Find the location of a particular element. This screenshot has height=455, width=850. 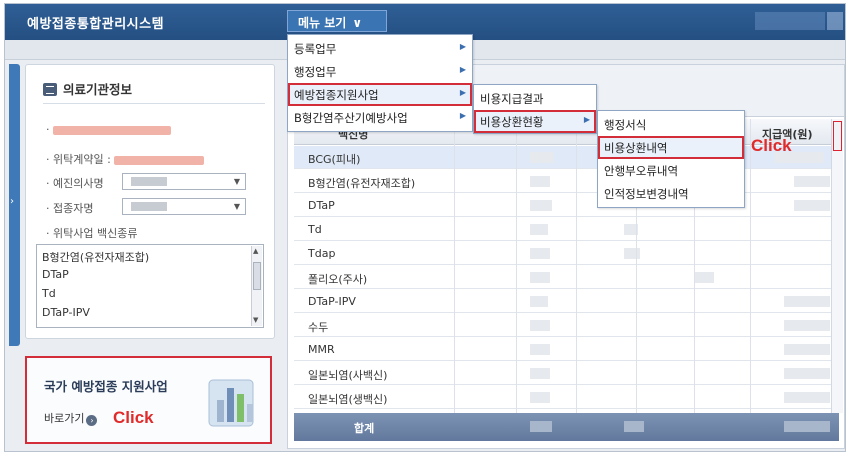

row-vaccine-name: Tdap is located at coordinates (322, 253).